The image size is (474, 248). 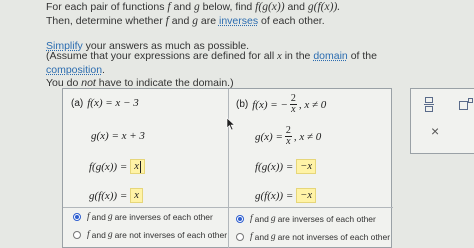 What do you see at coordinates (116, 195) in the screenshot?
I see `part-a-gf-row: g(f(x)) = x` at bounding box center [116, 195].